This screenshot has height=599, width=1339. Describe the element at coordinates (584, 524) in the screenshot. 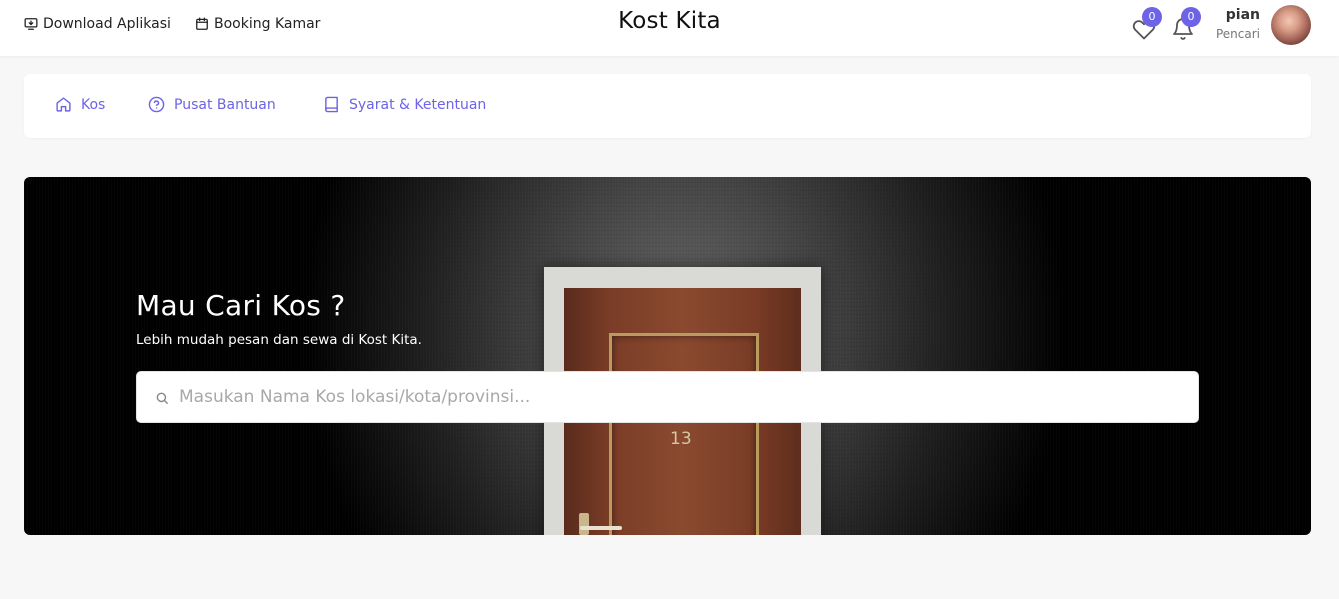

I see `hero-door-handle-plate` at that location.